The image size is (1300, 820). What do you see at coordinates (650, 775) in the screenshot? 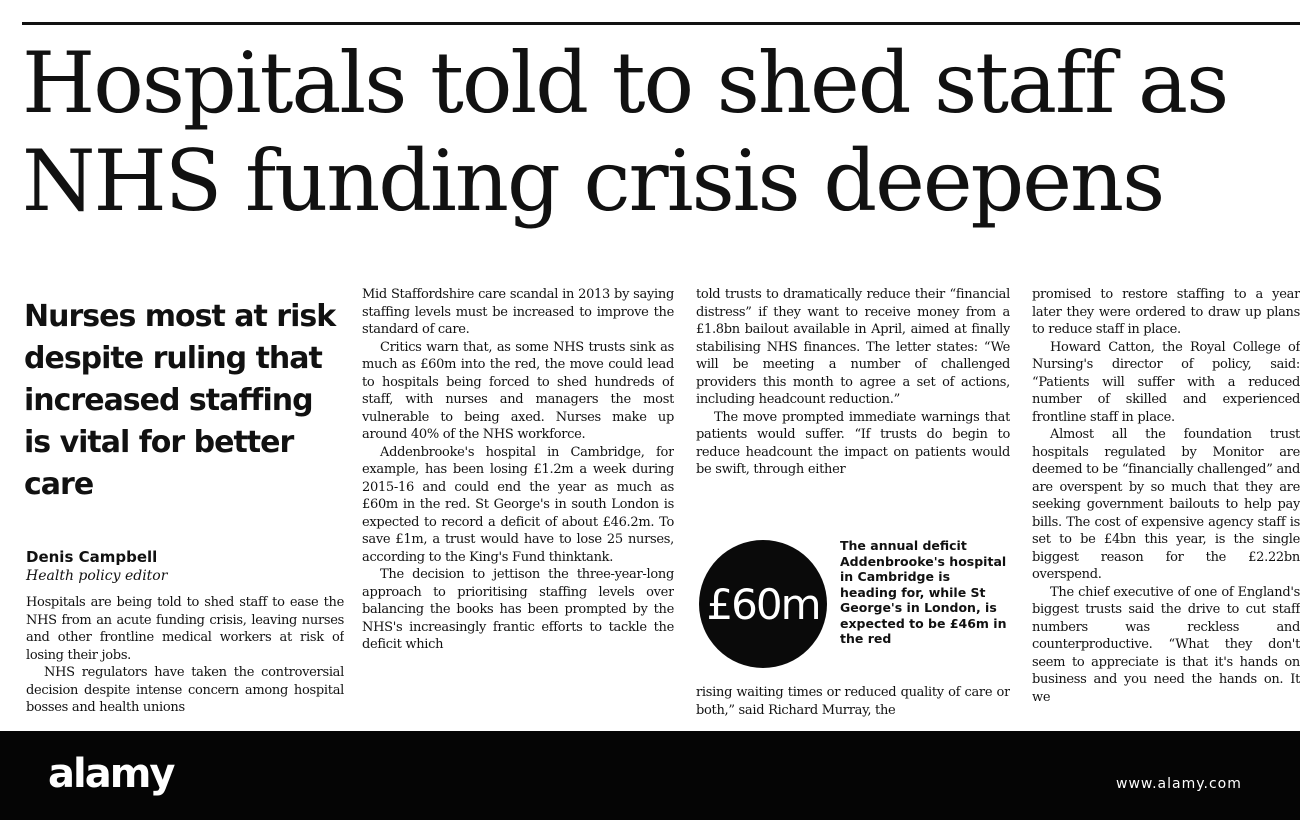
I see `watermark-bar: alamy www.alamy.com` at bounding box center [650, 775].